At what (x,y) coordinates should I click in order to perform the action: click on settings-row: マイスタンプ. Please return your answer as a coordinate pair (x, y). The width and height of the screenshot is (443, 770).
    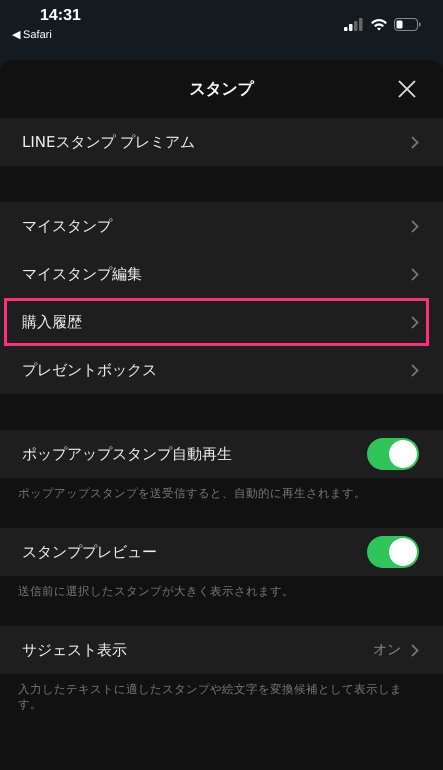
    Looking at the image, I should click on (221, 226).